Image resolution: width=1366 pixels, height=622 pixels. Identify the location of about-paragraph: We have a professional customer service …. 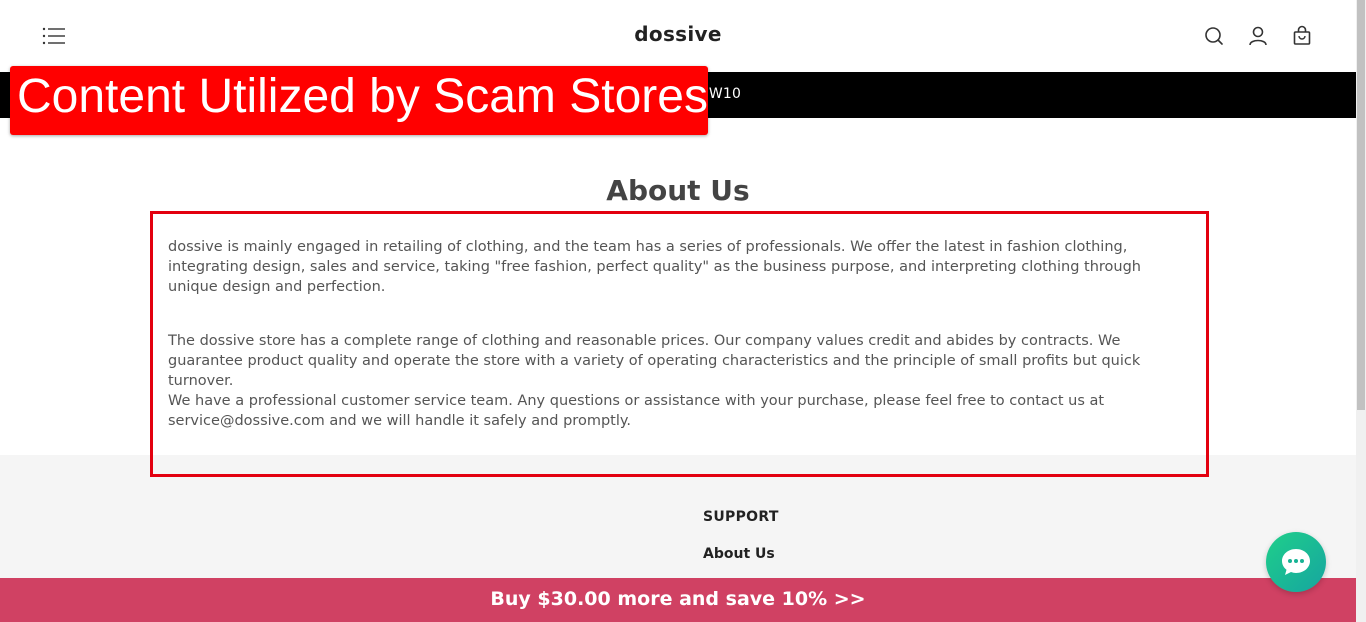
(636, 411).